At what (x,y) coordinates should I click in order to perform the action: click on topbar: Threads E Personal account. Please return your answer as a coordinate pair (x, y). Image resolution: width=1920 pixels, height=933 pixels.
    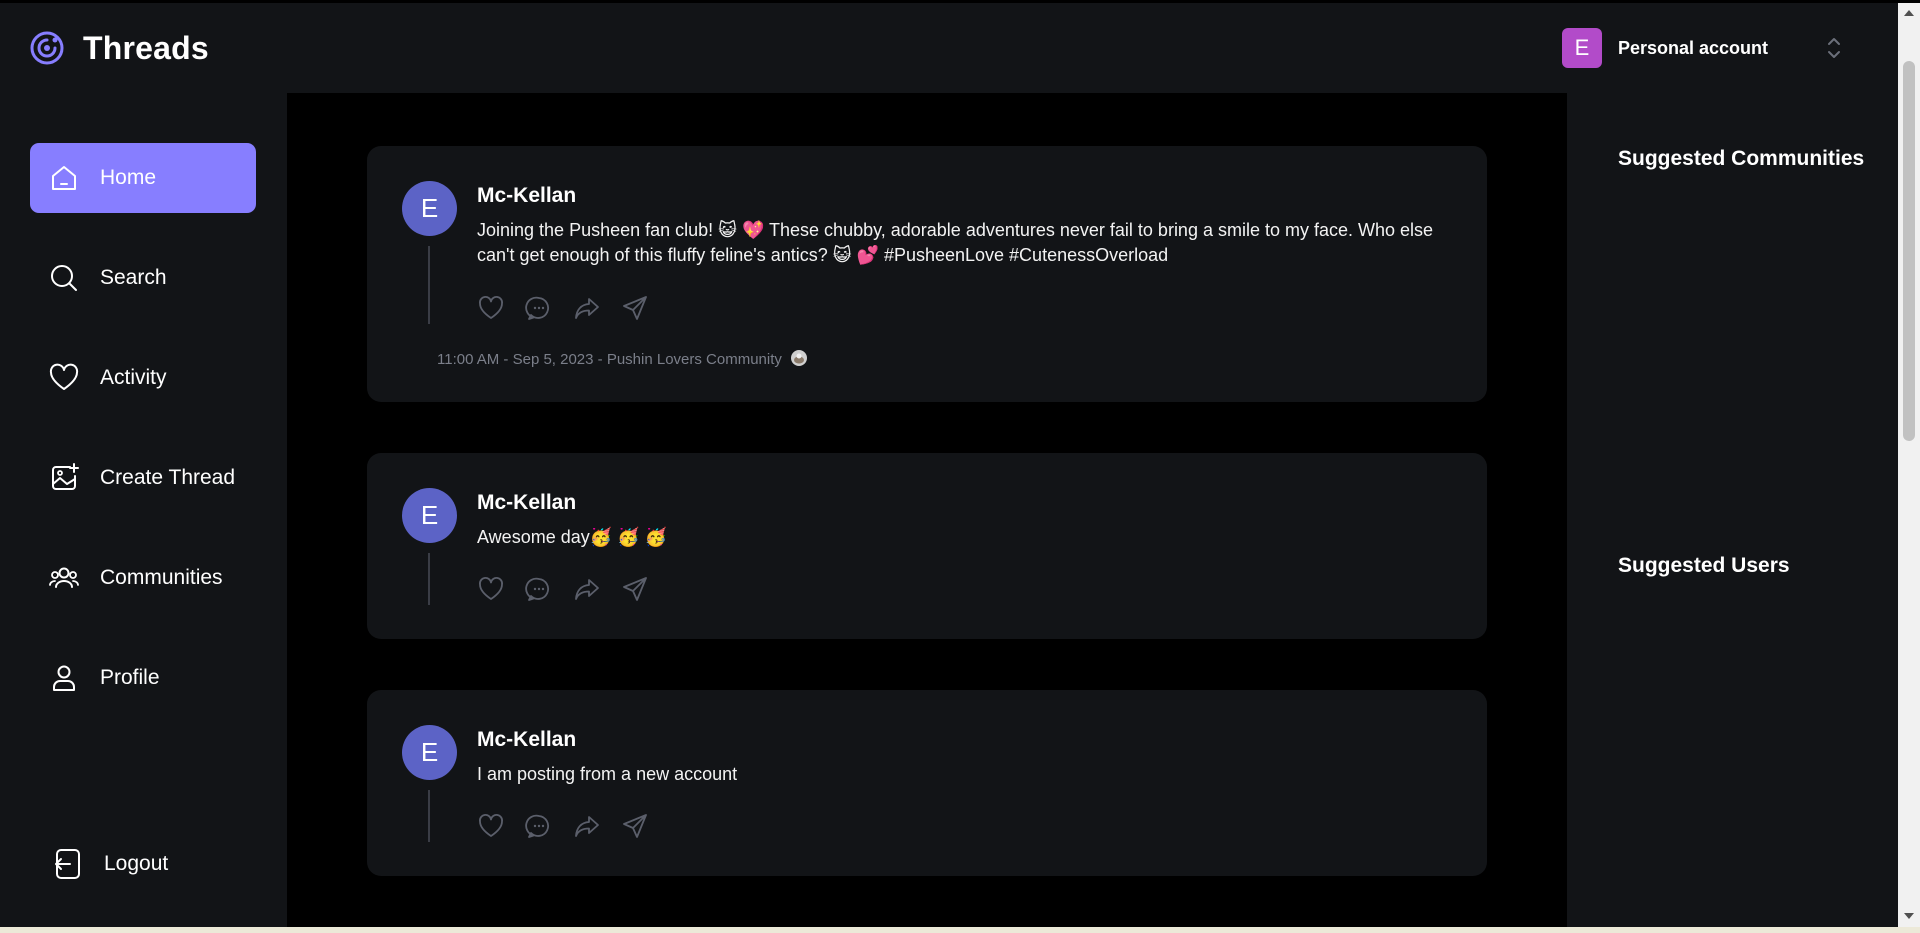
    Looking at the image, I should click on (949, 48).